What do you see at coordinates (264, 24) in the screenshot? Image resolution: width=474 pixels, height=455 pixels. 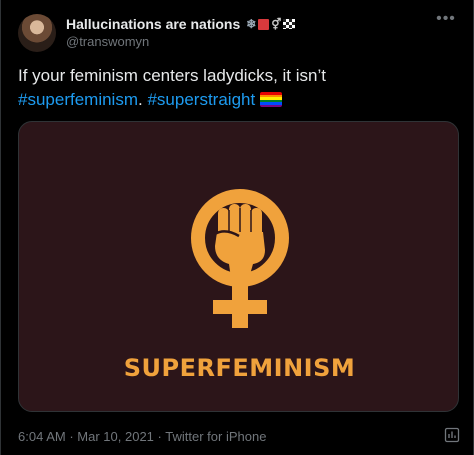 I see `red-square-icon` at bounding box center [264, 24].